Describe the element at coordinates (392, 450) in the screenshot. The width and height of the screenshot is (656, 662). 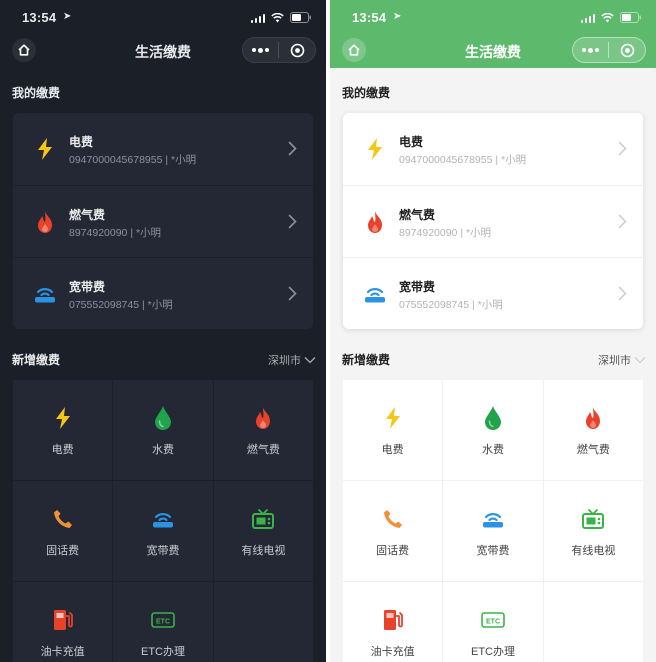
I see `bill-type-label: 电费` at that location.